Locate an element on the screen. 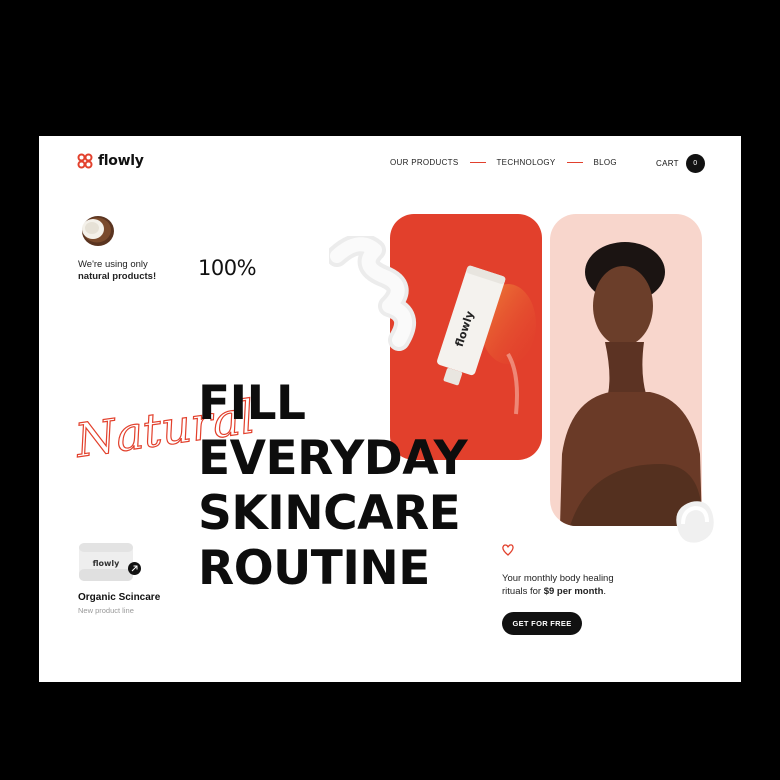  headline-line-3: SKINCARE is located at coordinates (329, 513).